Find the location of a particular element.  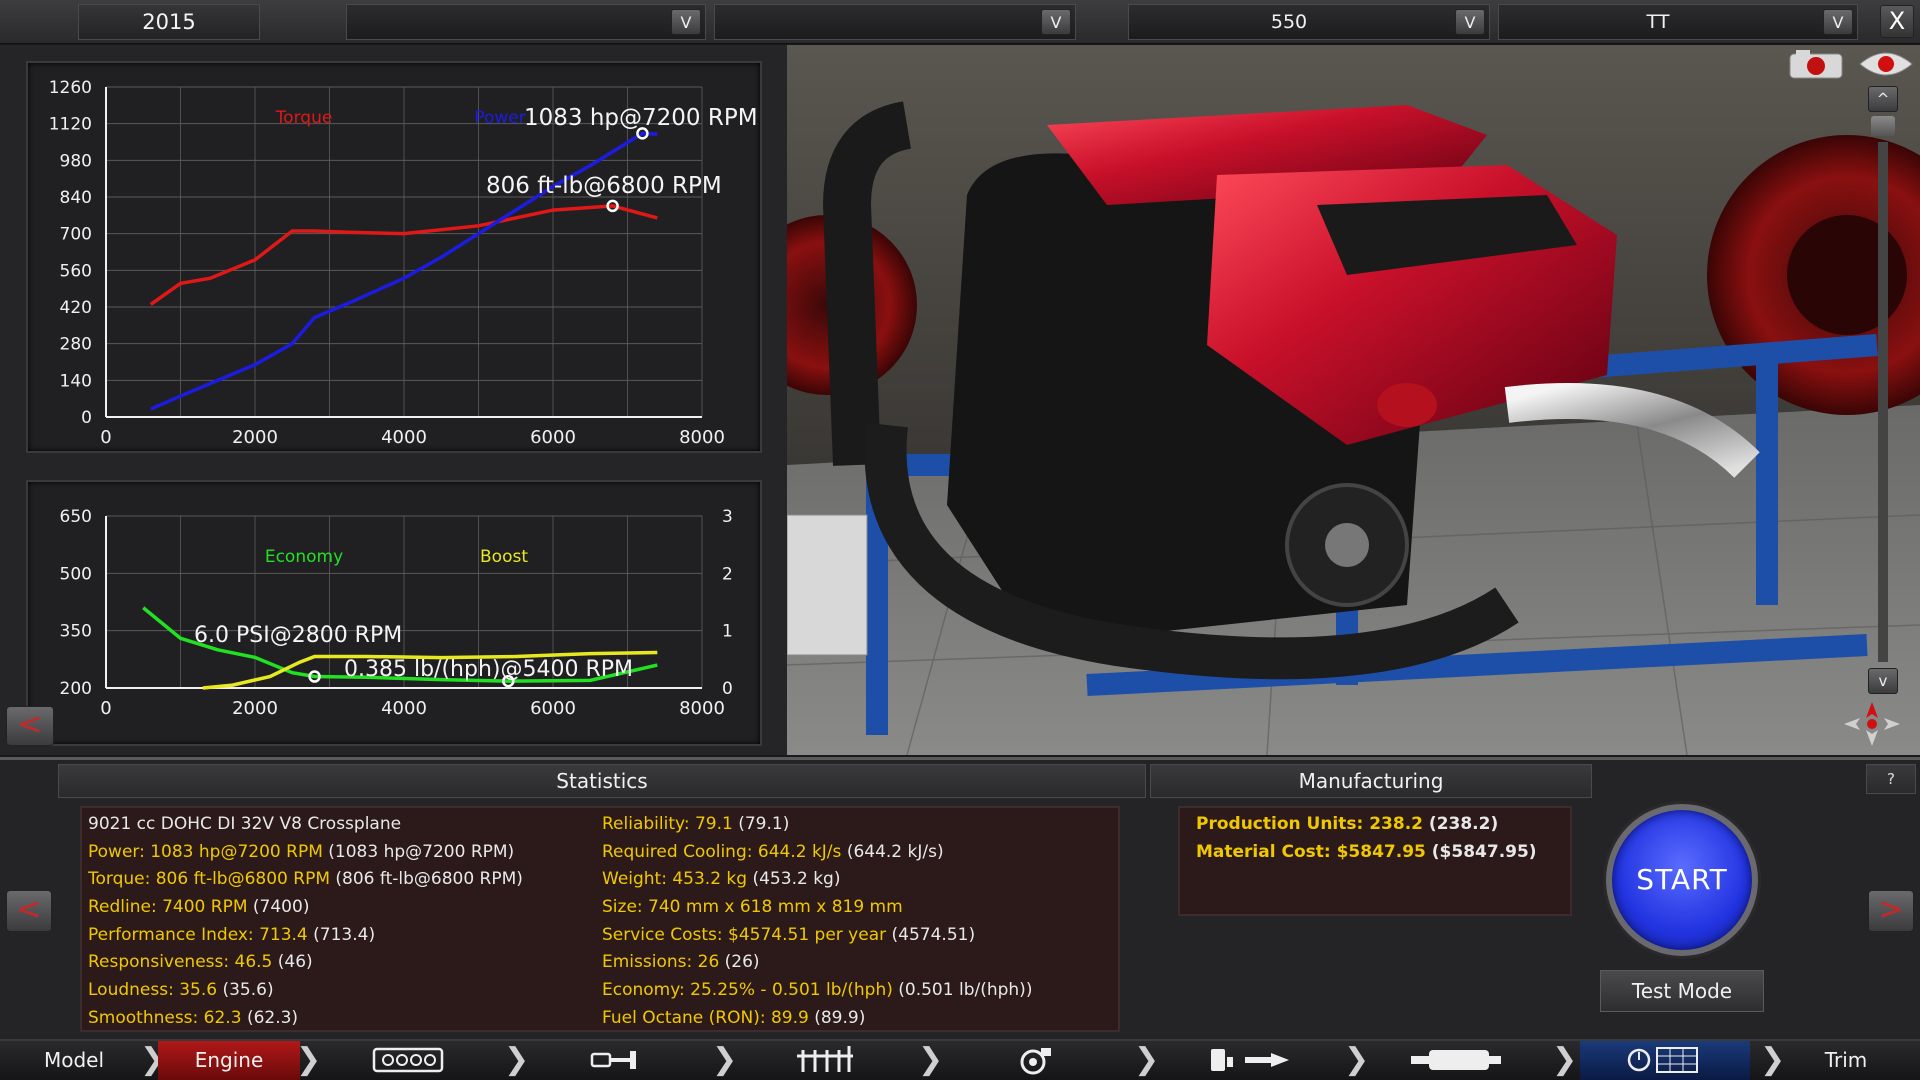

mfg-material-cost: Material Cost: $5847.95 ($5847.95) is located at coordinates (1366, 851).